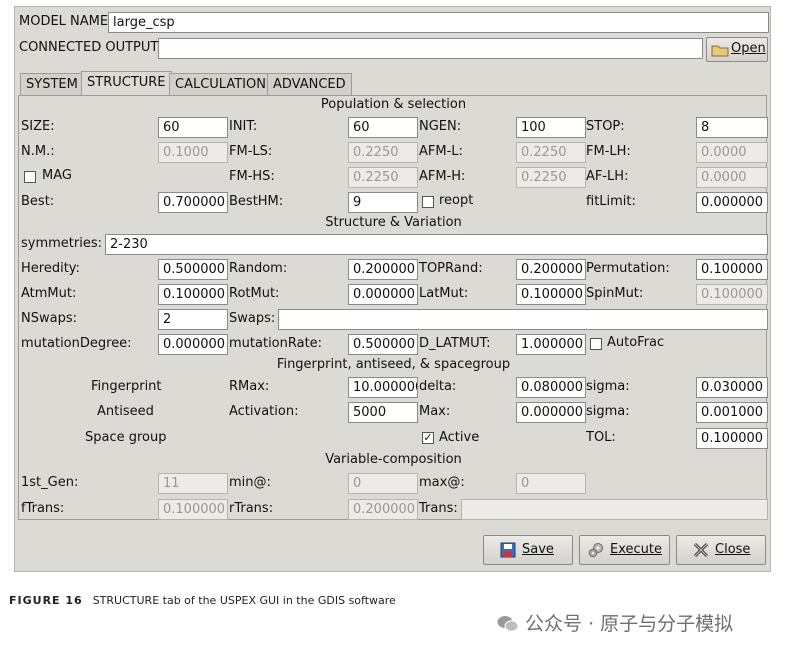 This screenshot has height=653, width=803. Describe the element at coordinates (732, 438) in the screenshot. I see `tol-input: 0.100000` at that location.